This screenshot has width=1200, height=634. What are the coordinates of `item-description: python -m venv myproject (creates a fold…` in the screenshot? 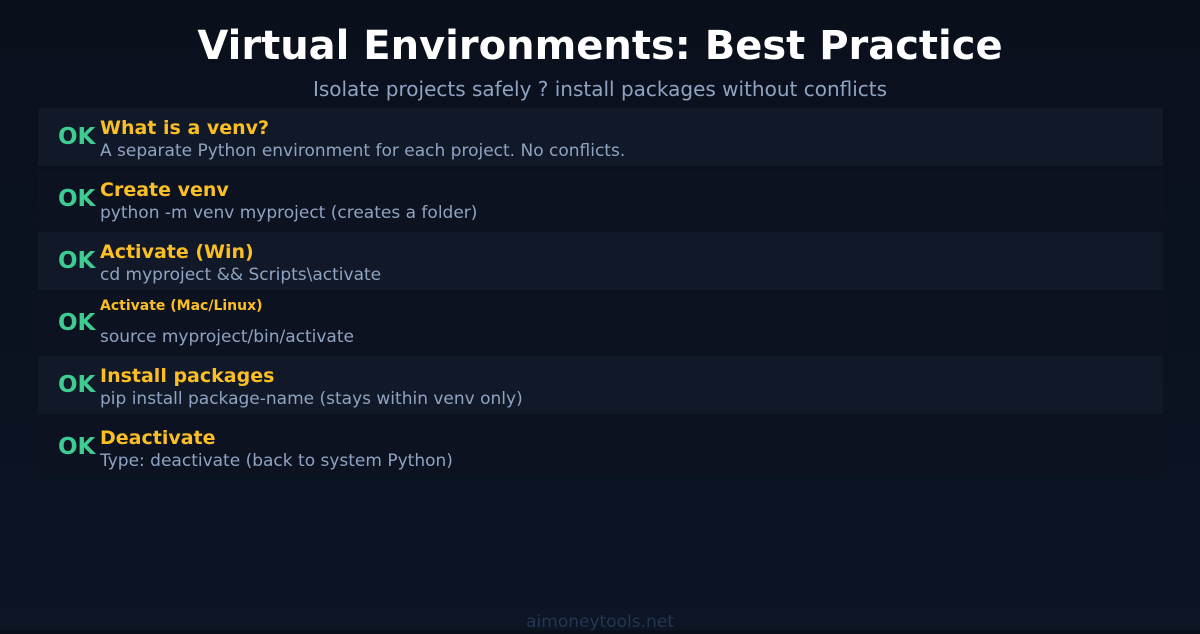 It's located at (289, 213).